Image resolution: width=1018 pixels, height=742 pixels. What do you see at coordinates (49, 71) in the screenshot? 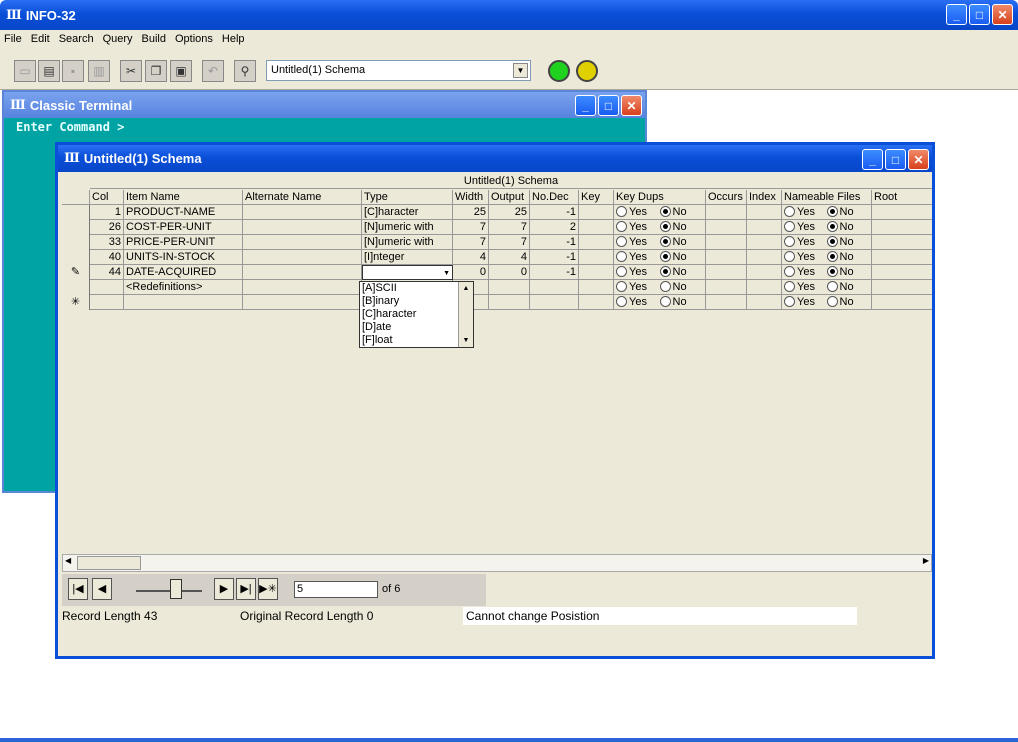
I see `new-document-icon: ▤` at bounding box center [49, 71].